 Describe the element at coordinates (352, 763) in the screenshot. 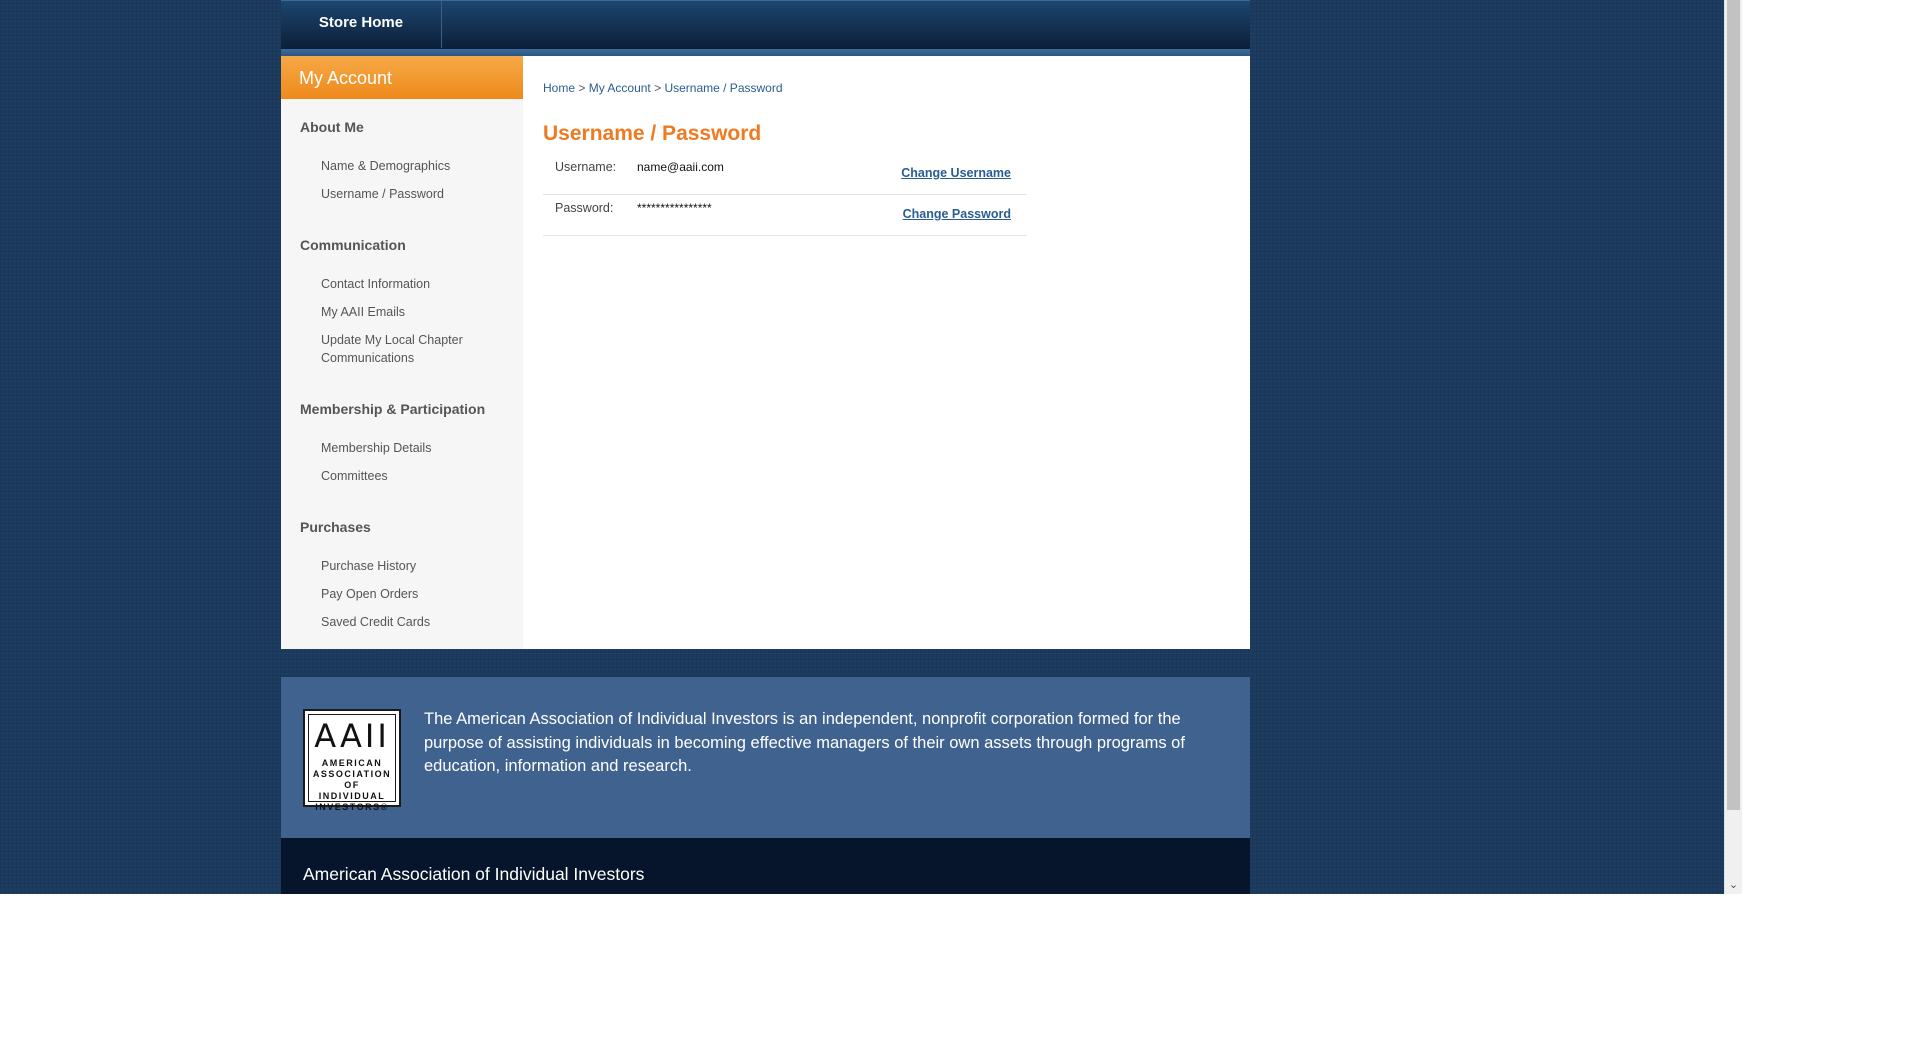

I see `logo-text-line: AMERICAN` at that location.